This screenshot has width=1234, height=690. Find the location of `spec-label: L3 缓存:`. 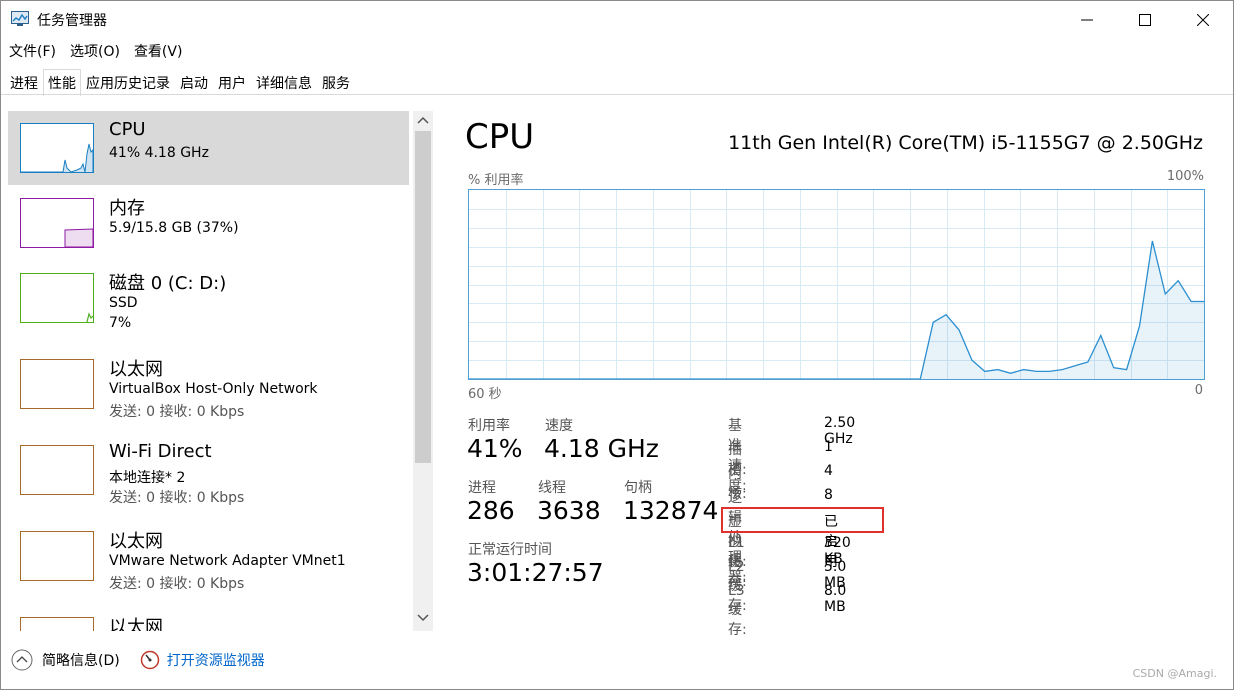

spec-label: L3 缓存: is located at coordinates (737, 610).